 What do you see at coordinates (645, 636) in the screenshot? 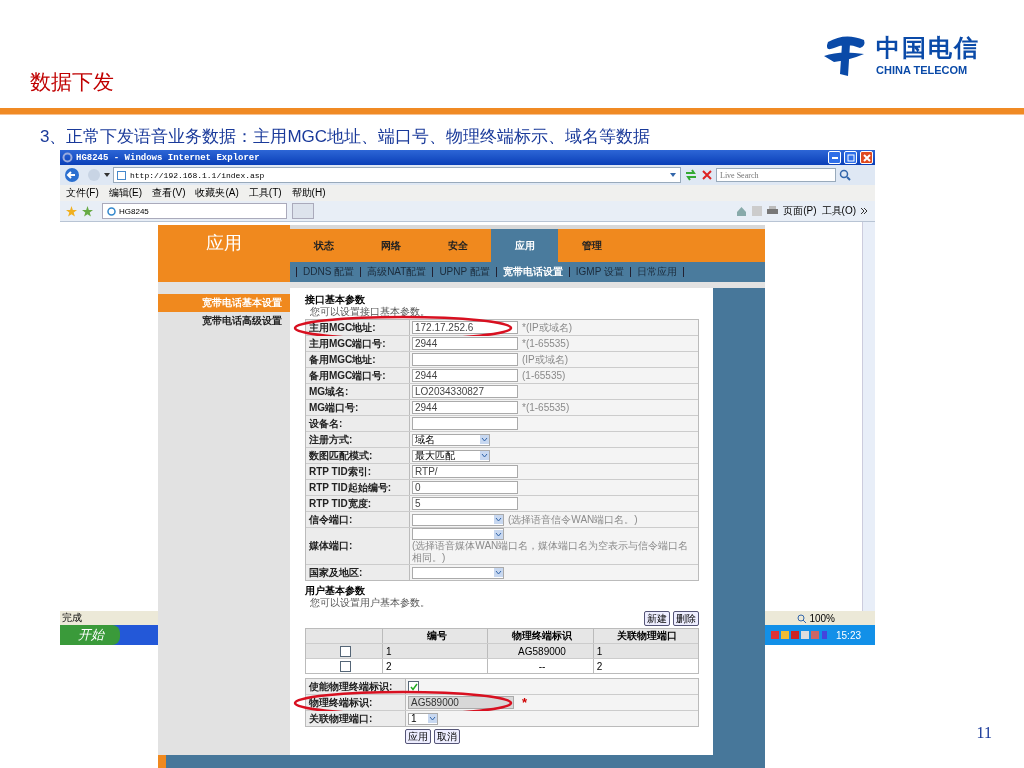
I see `column-header: 关联物理端口` at bounding box center [645, 636].